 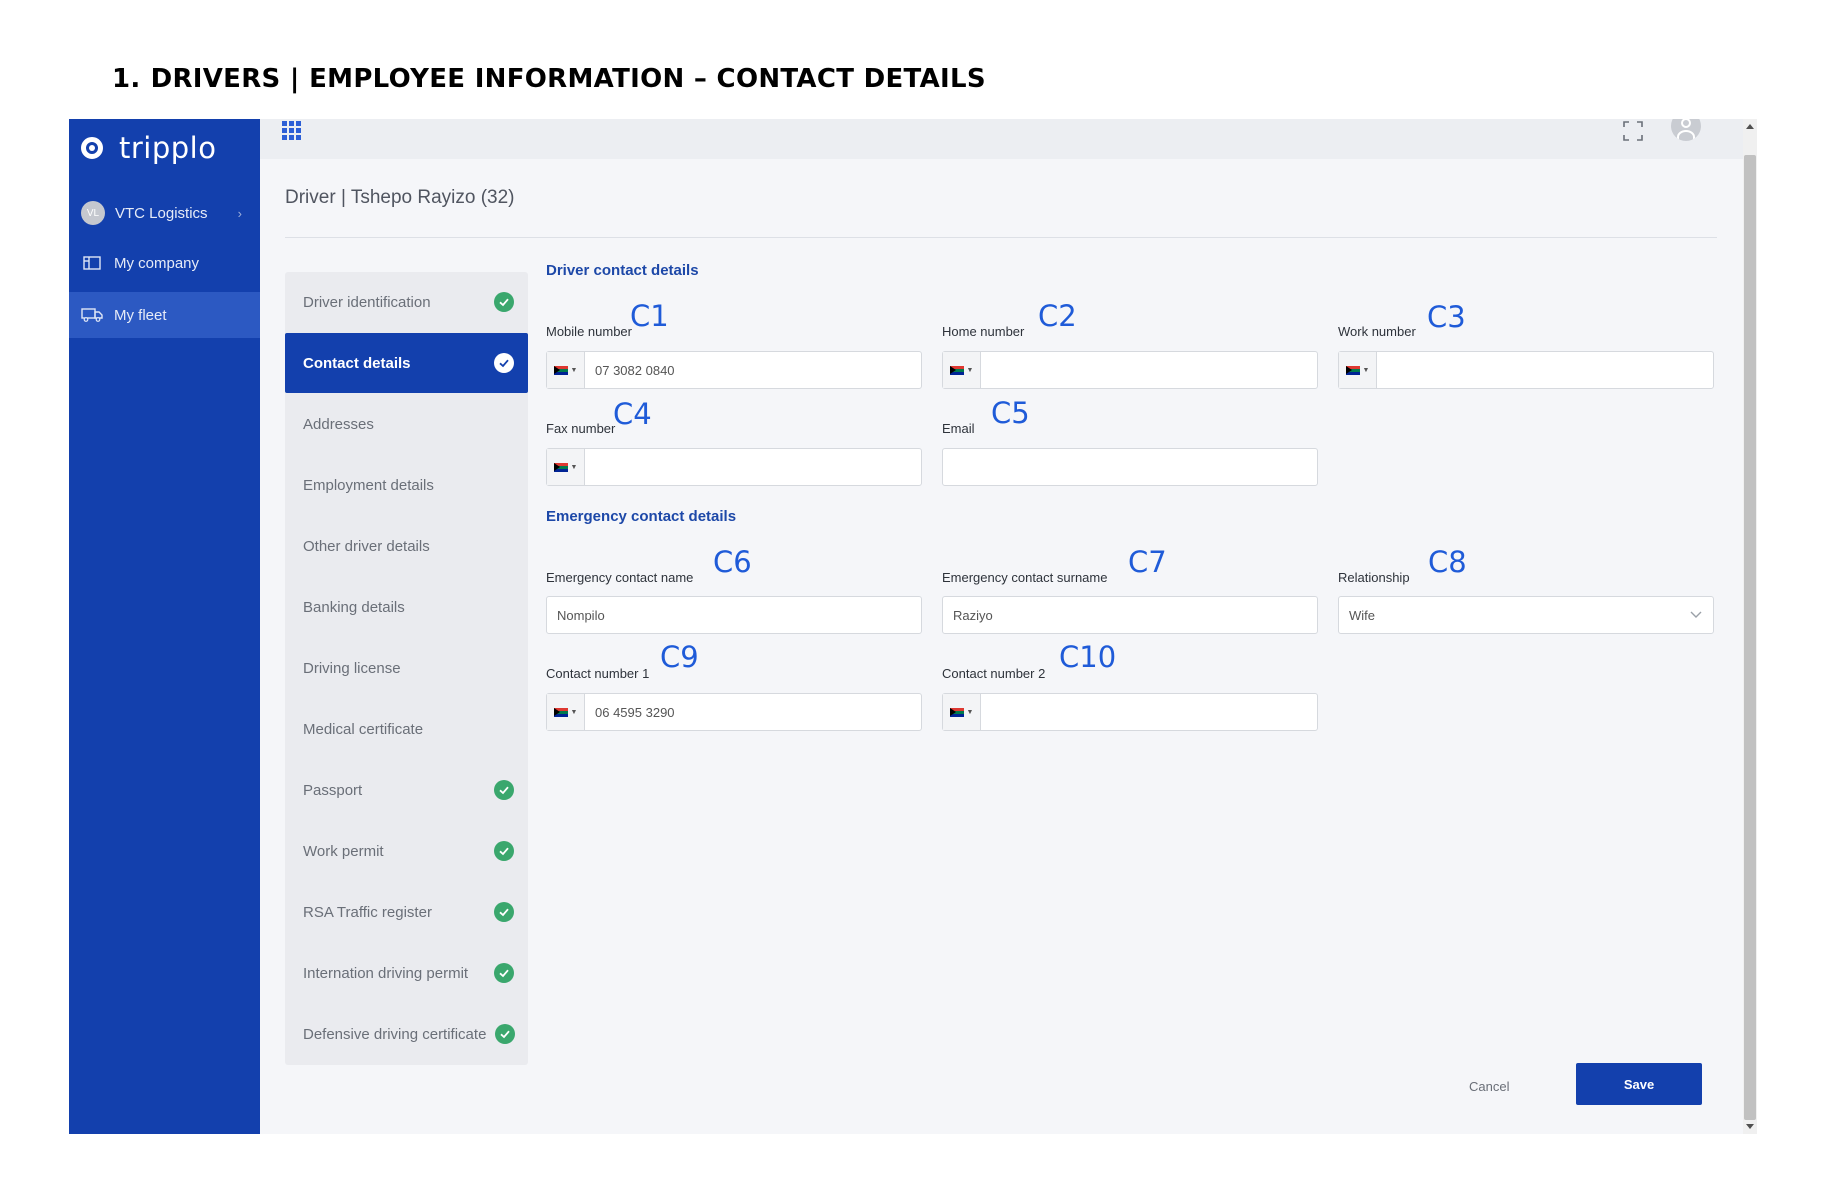 I want to click on tab-label: Medical certificate, so click(x=363, y=729).